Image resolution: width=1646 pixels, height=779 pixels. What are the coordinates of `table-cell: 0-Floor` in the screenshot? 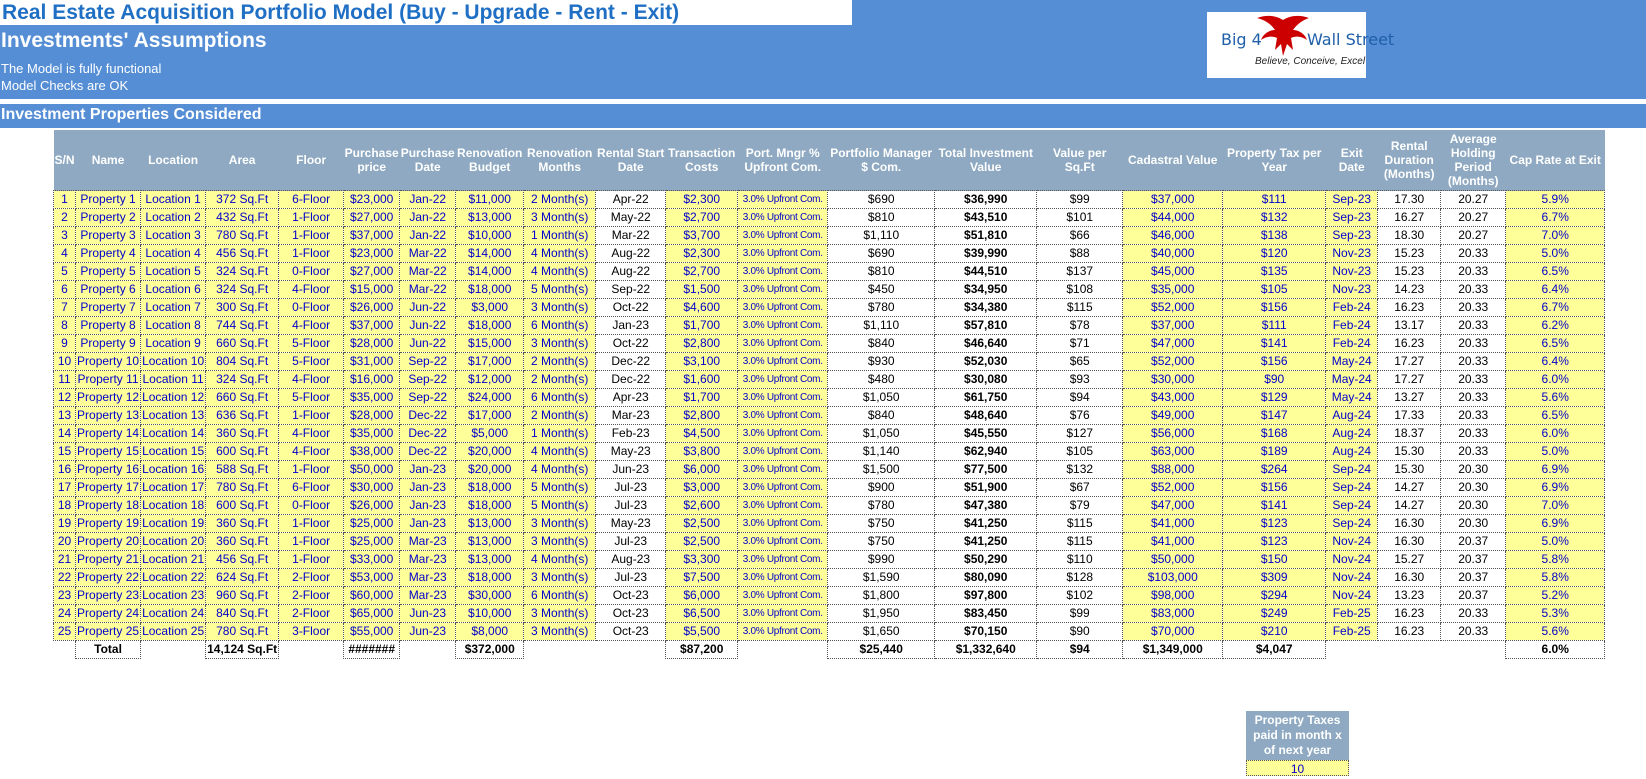 It's located at (311, 505).